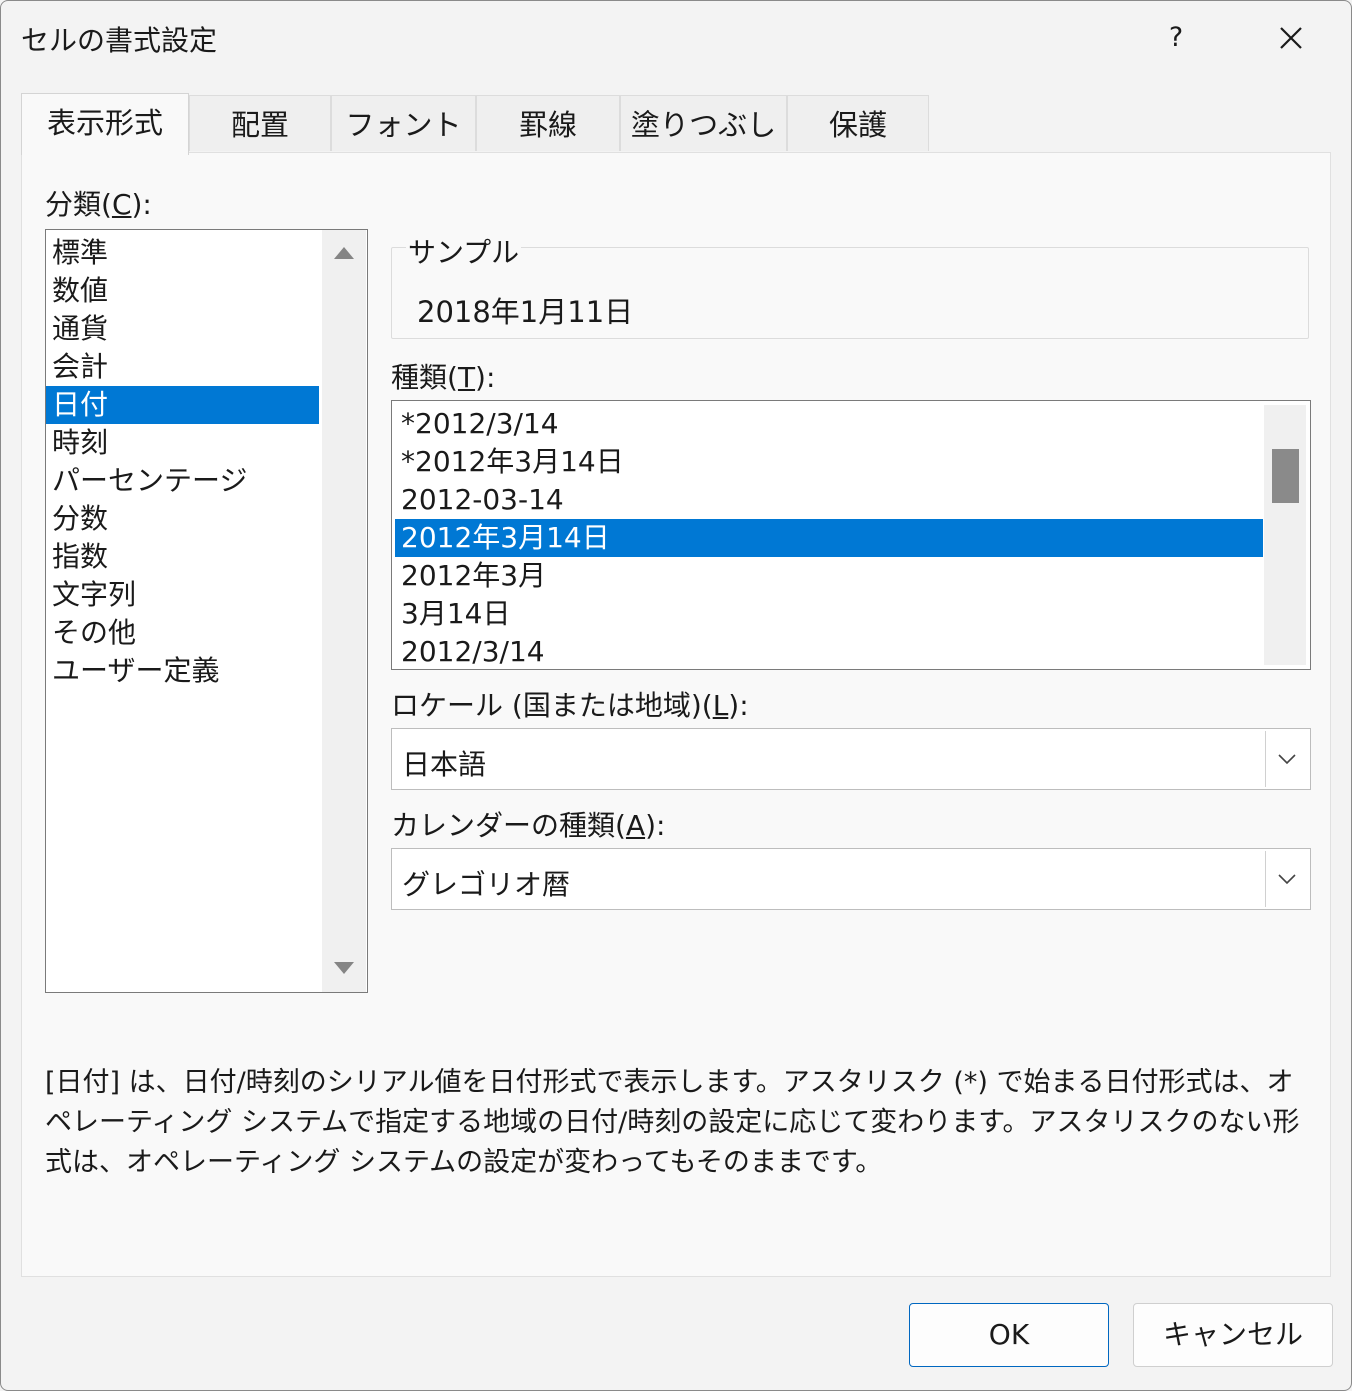  What do you see at coordinates (182, 443) in the screenshot?
I see `category-item: 時刻` at bounding box center [182, 443].